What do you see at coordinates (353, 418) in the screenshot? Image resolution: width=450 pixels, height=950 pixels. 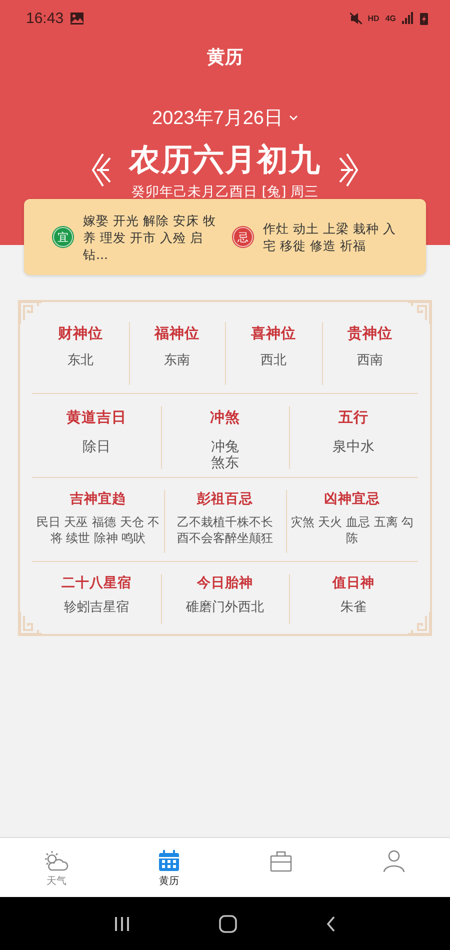 I see `detail-title: 五行` at bounding box center [353, 418].